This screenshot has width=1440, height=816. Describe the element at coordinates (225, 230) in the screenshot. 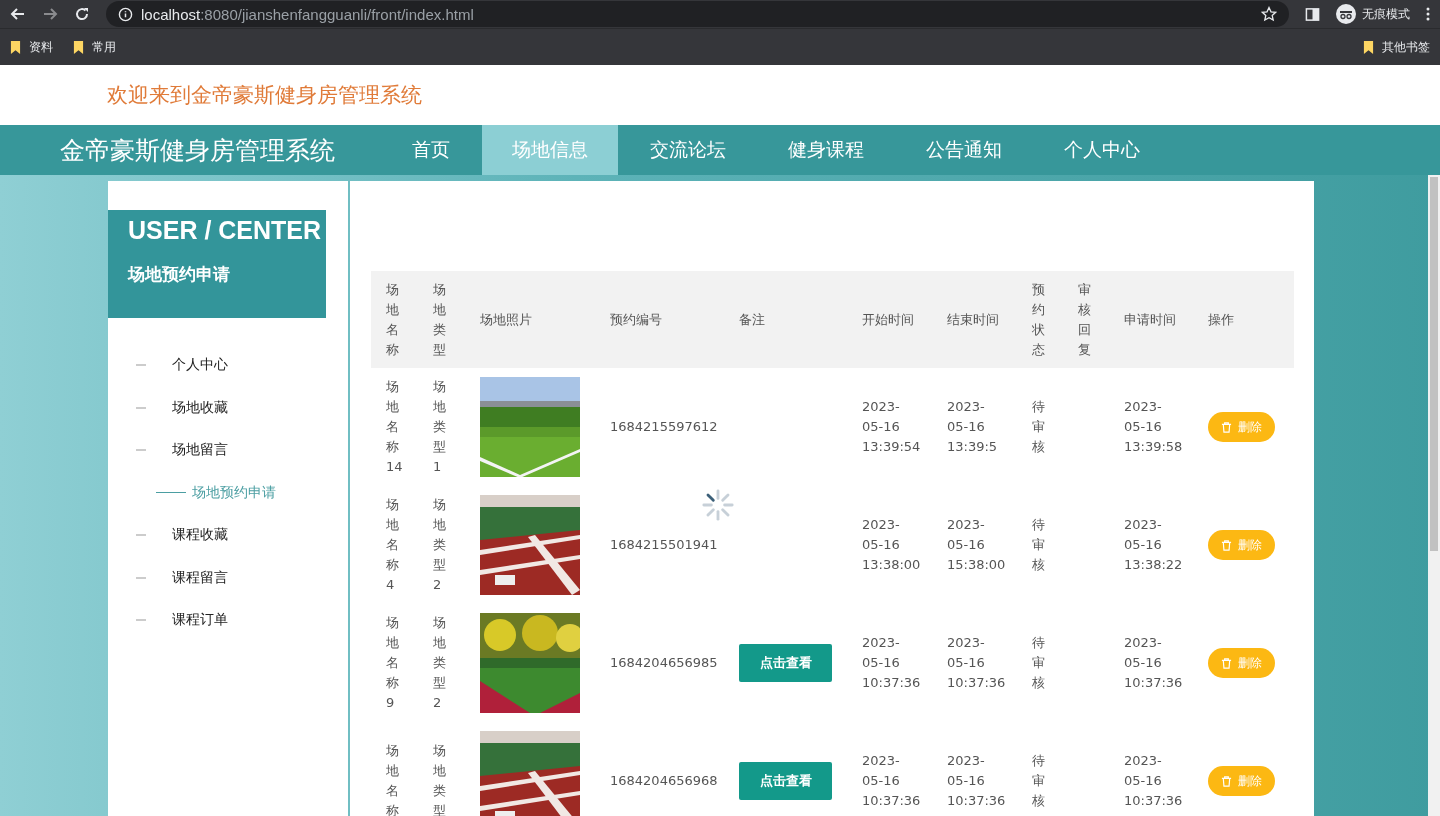

I see `sidebar-title: USER / CENTER` at that location.